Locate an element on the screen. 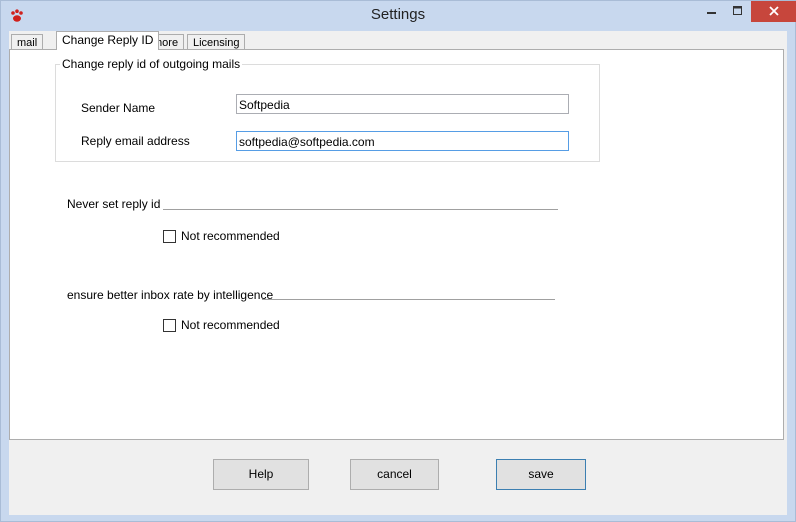  never-set-checkbox is located at coordinates (169, 236).